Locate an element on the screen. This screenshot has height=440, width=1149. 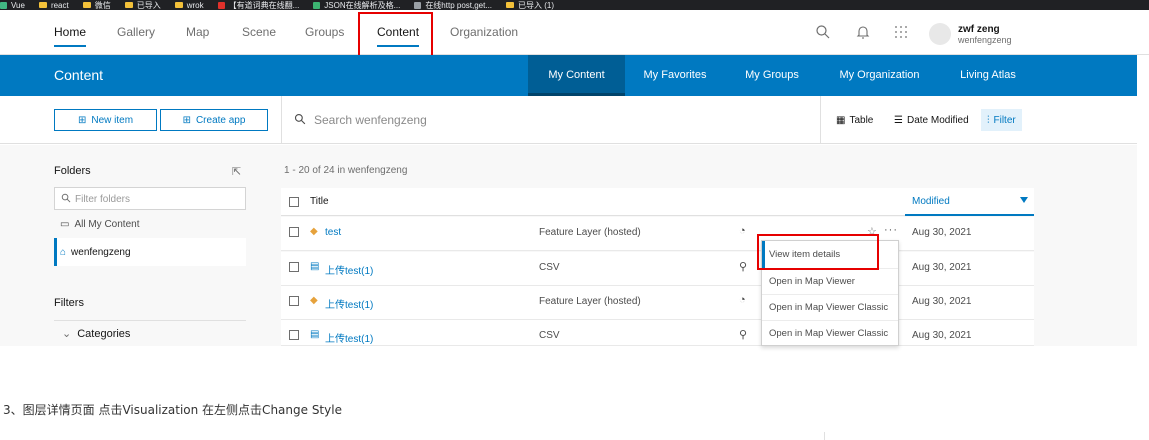
table-view-button: ▦ Table is located at coordinates (854, 120).